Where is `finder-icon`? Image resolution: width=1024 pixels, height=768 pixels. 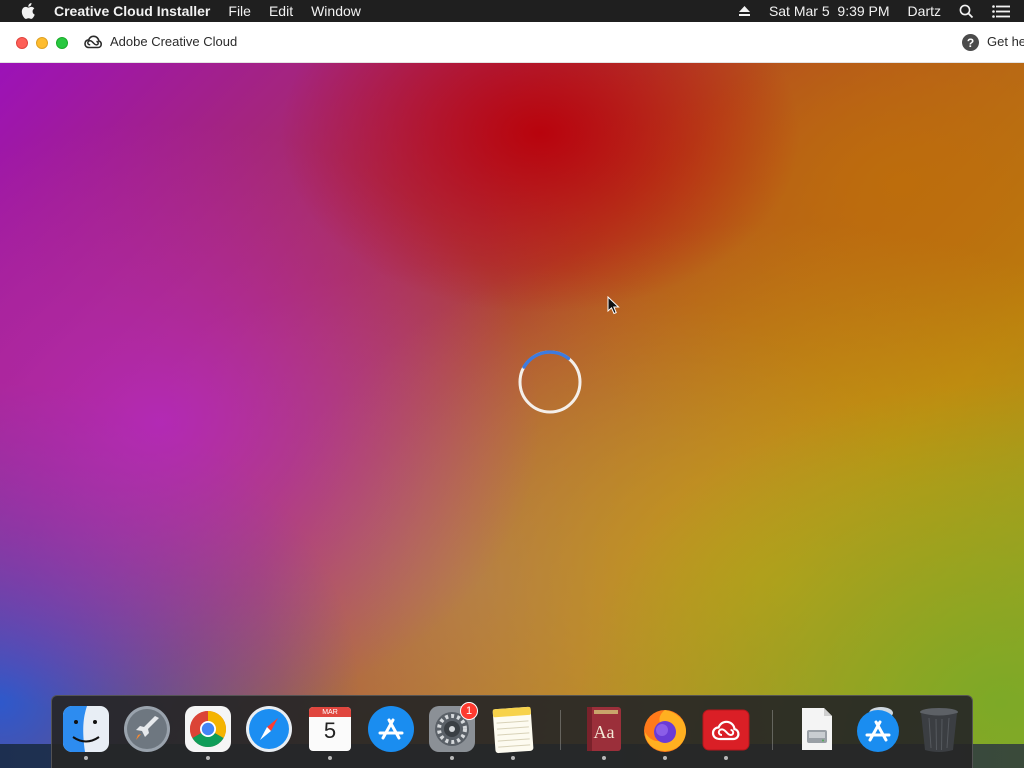
finder-icon is located at coordinates (86, 729).